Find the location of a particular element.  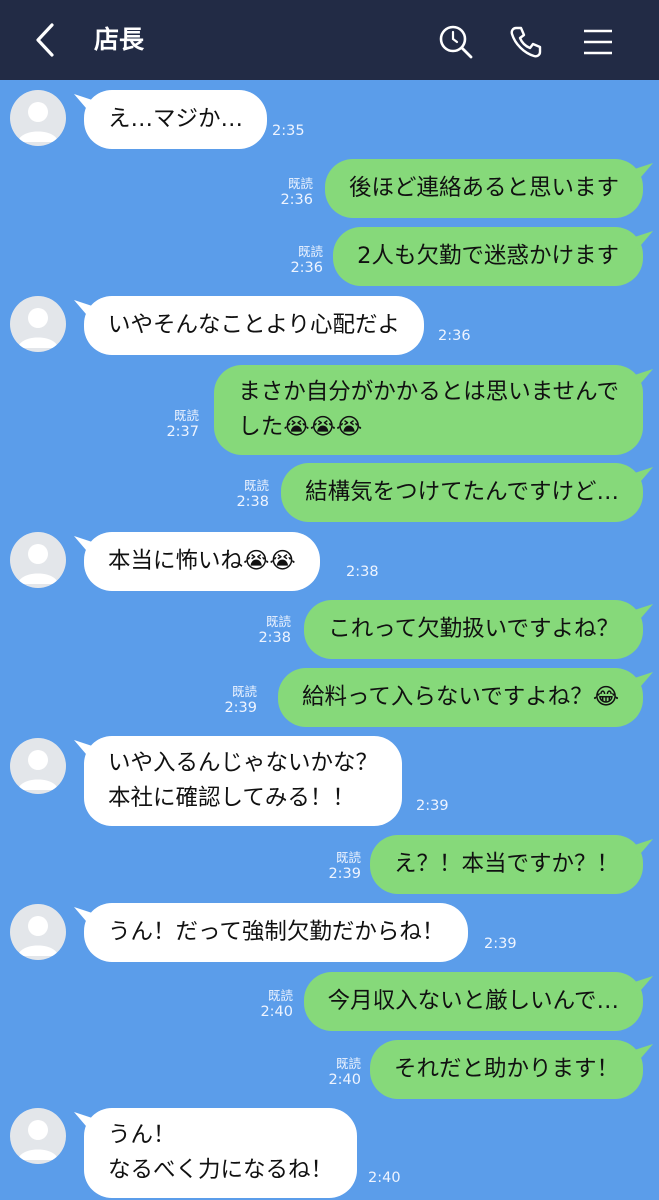

search-icon is located at coordinates (456, 42).